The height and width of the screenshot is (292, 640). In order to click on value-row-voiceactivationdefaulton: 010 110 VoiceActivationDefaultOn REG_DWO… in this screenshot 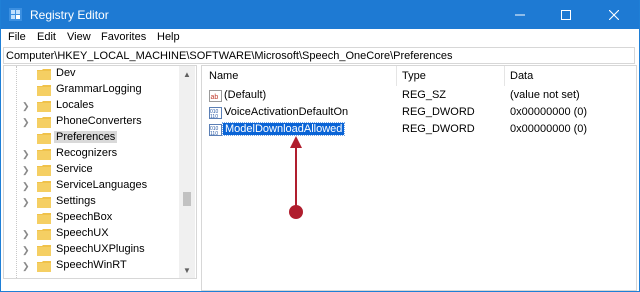, I will do `click(419, 113)`.